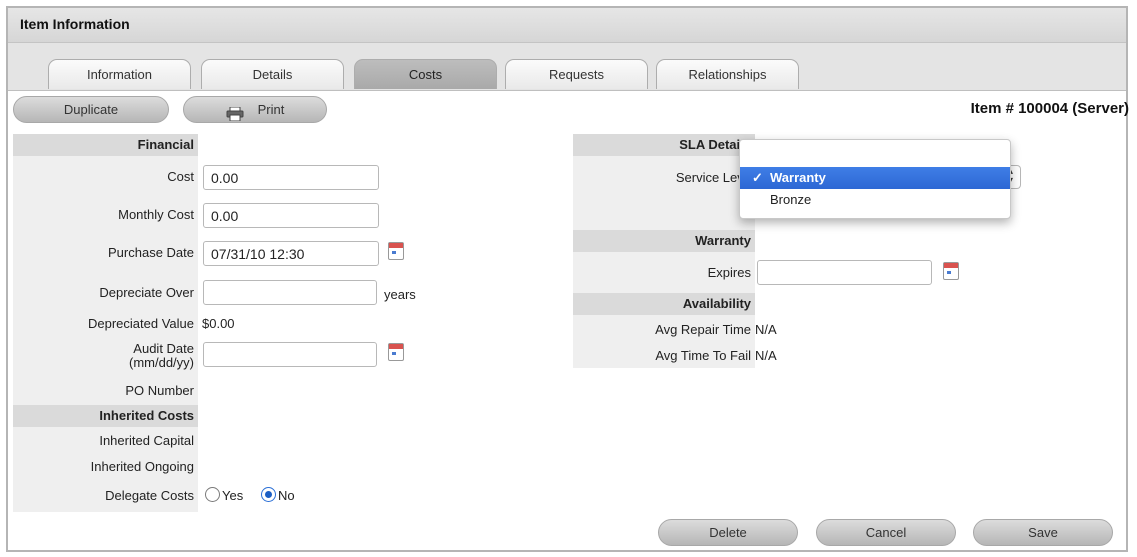  Describe the element at coordinates (156, 214) in the screenshot. I see `monthly-cost-label: Monthly Cost` at that location.